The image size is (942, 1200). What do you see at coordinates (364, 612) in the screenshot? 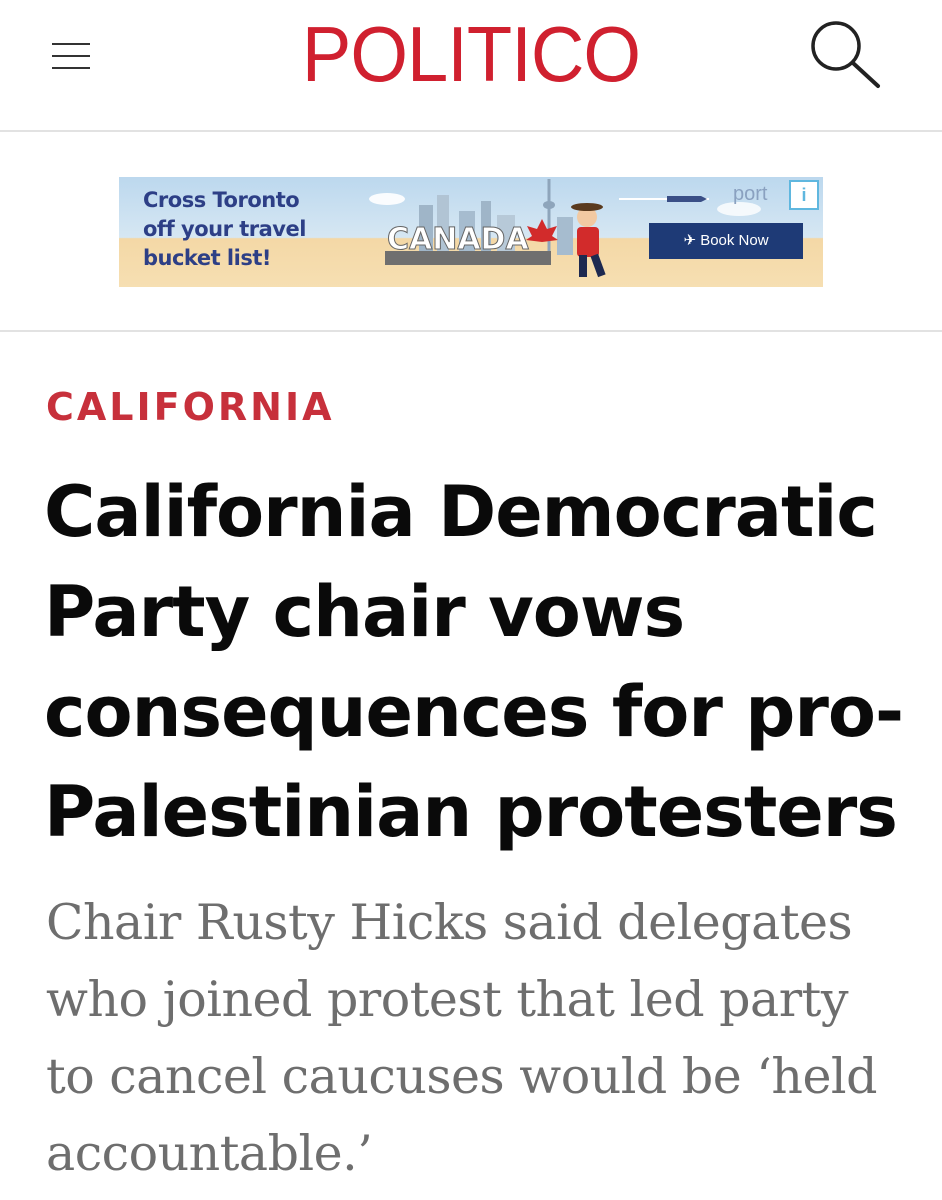
I see `headline-line: Party chair vows` at bounding box center [364, 612].